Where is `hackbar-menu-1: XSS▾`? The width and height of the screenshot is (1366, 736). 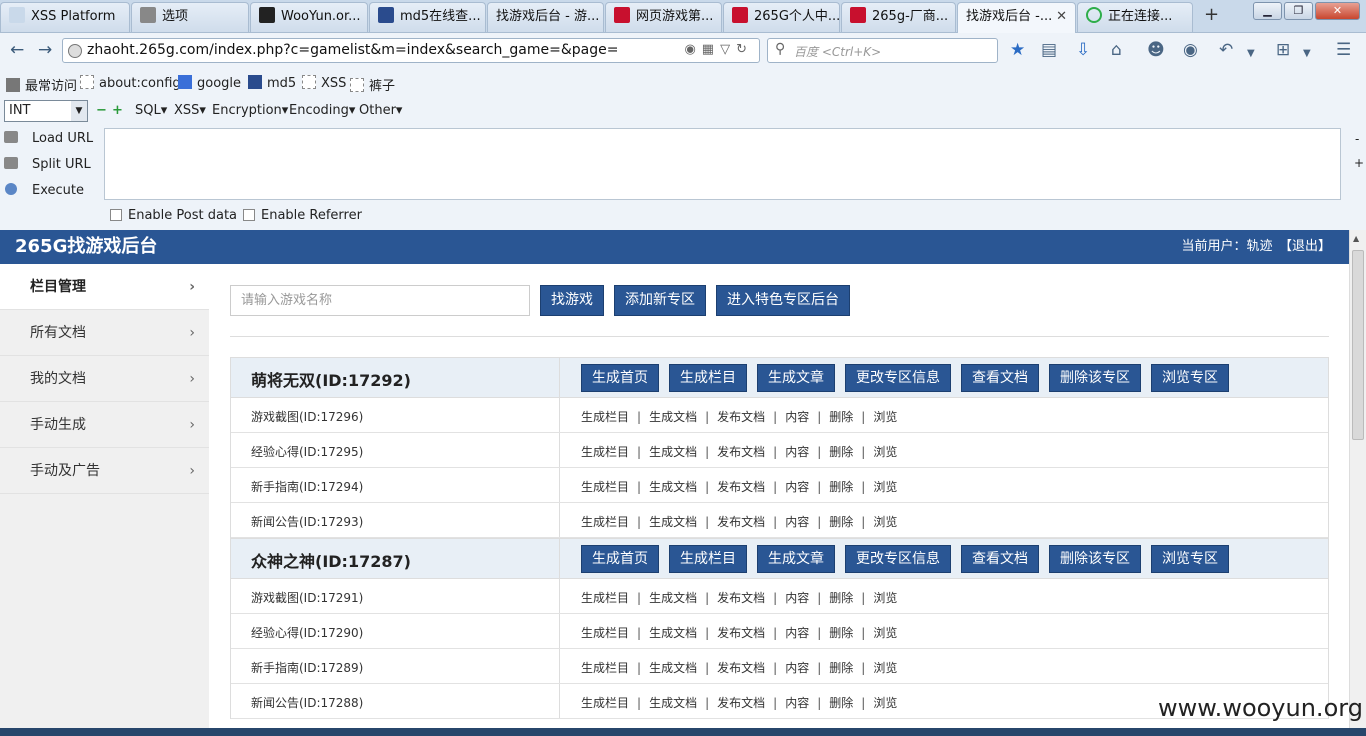 hackbar-menu-1: XSS▾ is located at coordinates (190, 110).